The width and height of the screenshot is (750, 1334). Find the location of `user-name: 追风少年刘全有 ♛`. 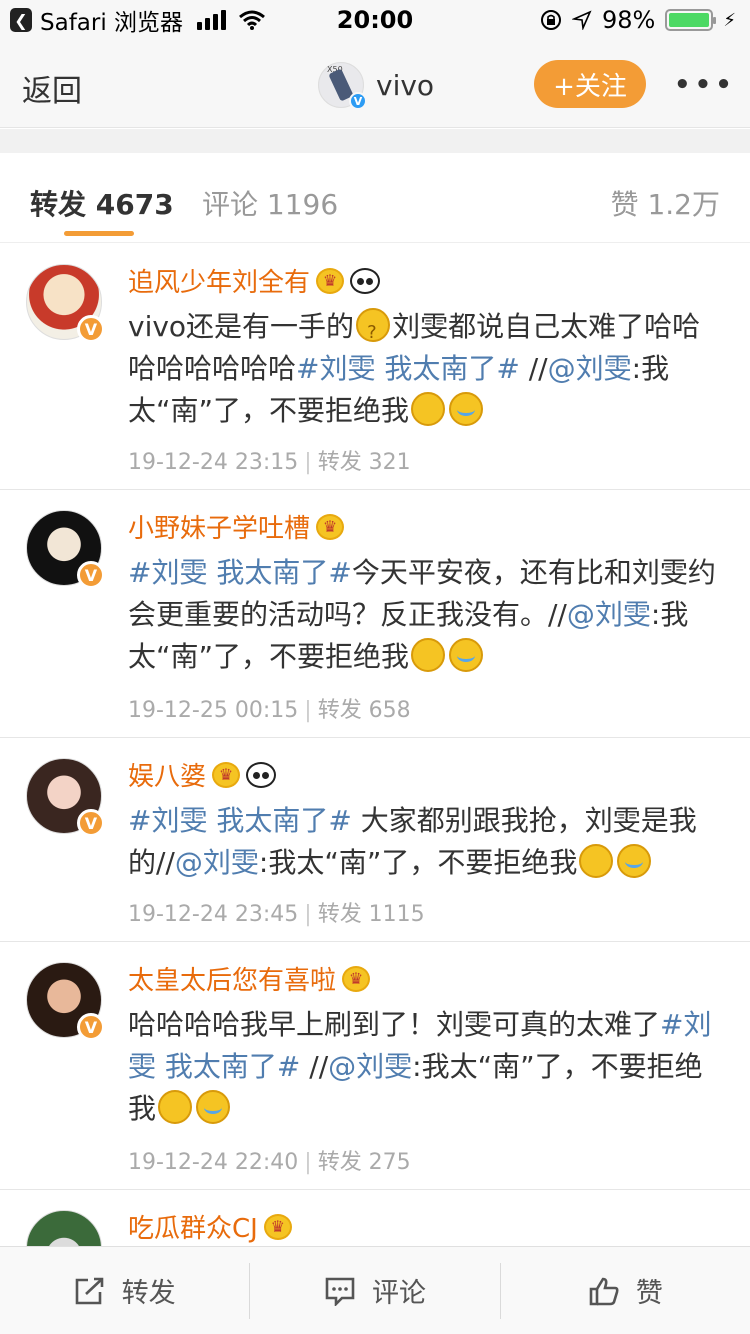

user-name: 追风少年刘全有 ♛ is located at coordinates (254, 280).